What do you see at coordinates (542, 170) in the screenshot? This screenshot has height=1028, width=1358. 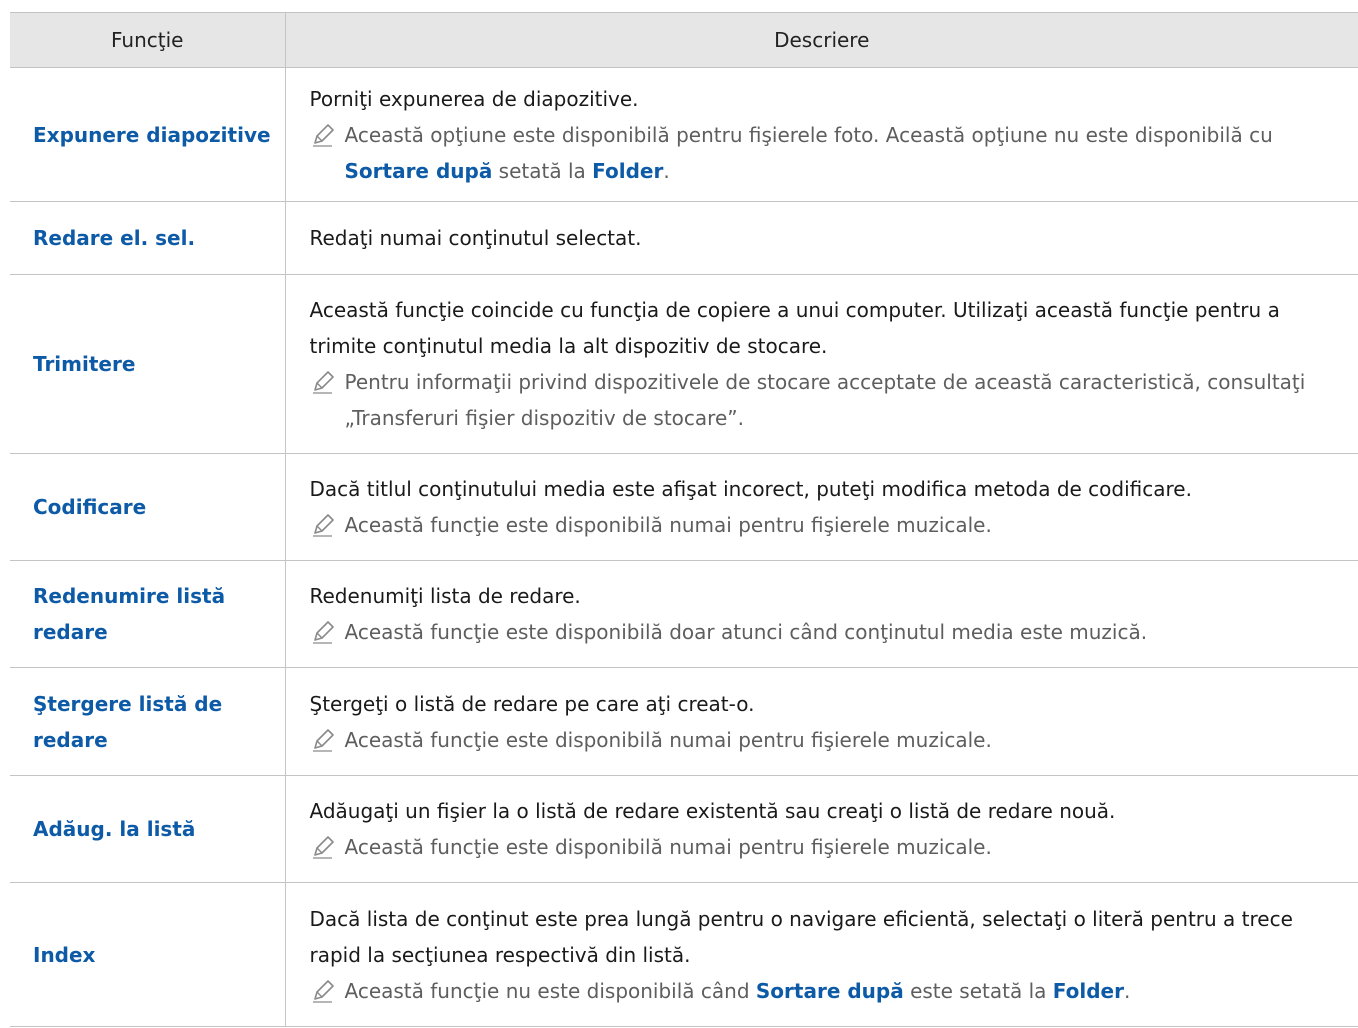 I see `note-text: setată la` at bounding box center [542, 170].